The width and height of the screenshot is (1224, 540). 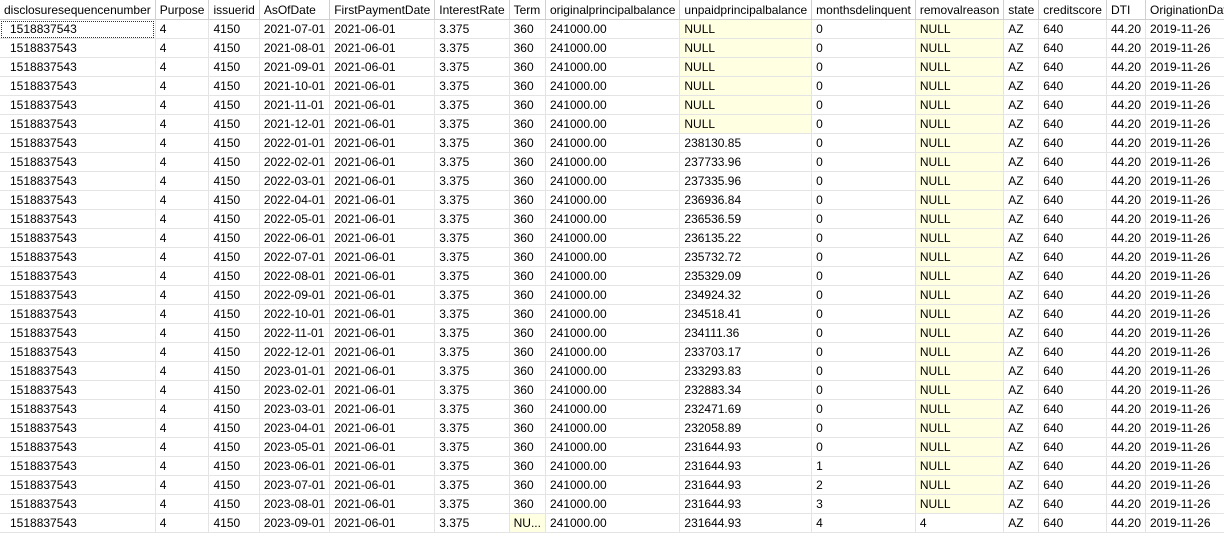 What do you see at coordinates (78, 10) in the screenshot?
I see `column-header-disclosuresequencenumber: disclosuresequencenumber` at bounding box center [78, 10].